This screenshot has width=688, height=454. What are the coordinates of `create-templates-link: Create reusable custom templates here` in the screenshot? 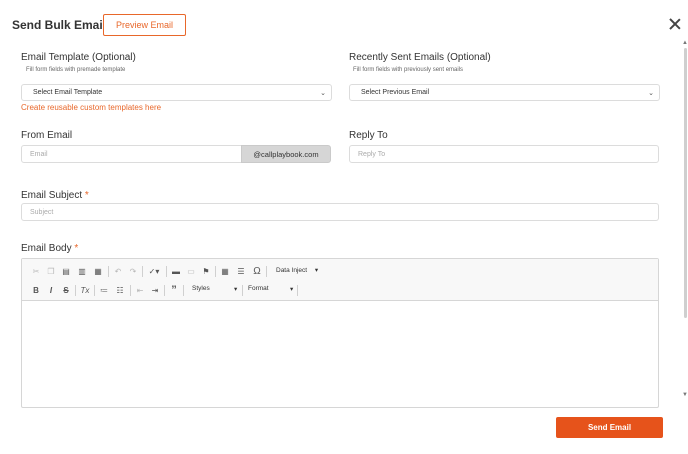 It's located at (91, 107).